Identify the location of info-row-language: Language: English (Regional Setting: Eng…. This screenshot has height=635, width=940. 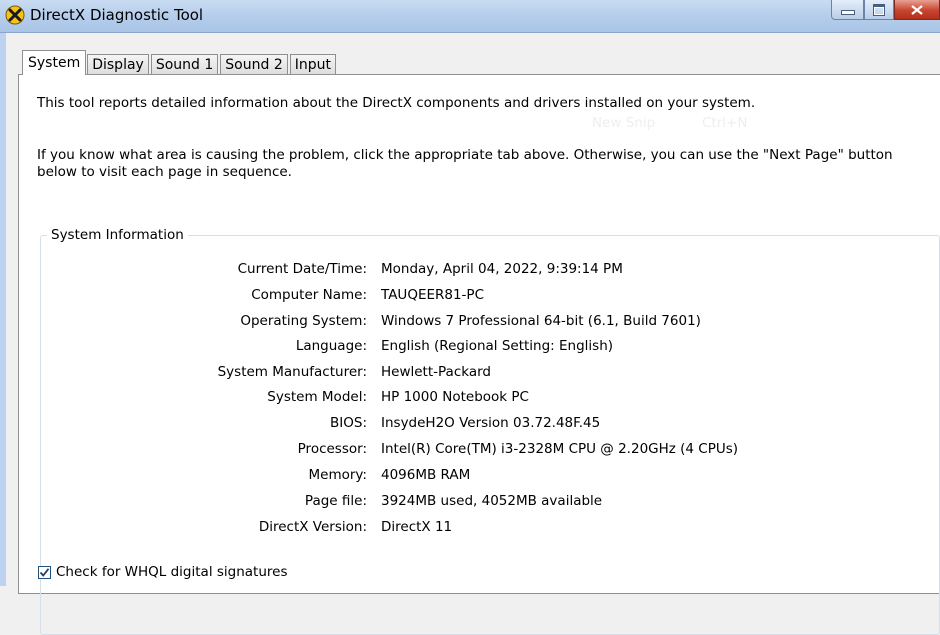
(490, 348).